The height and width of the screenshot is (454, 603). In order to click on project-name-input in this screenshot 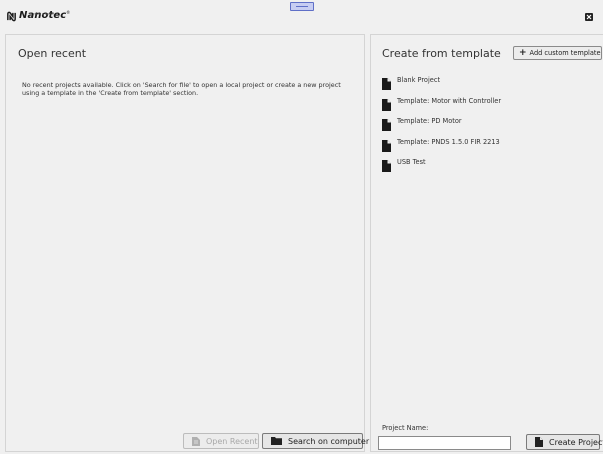, I will do `click(444, 443)`.